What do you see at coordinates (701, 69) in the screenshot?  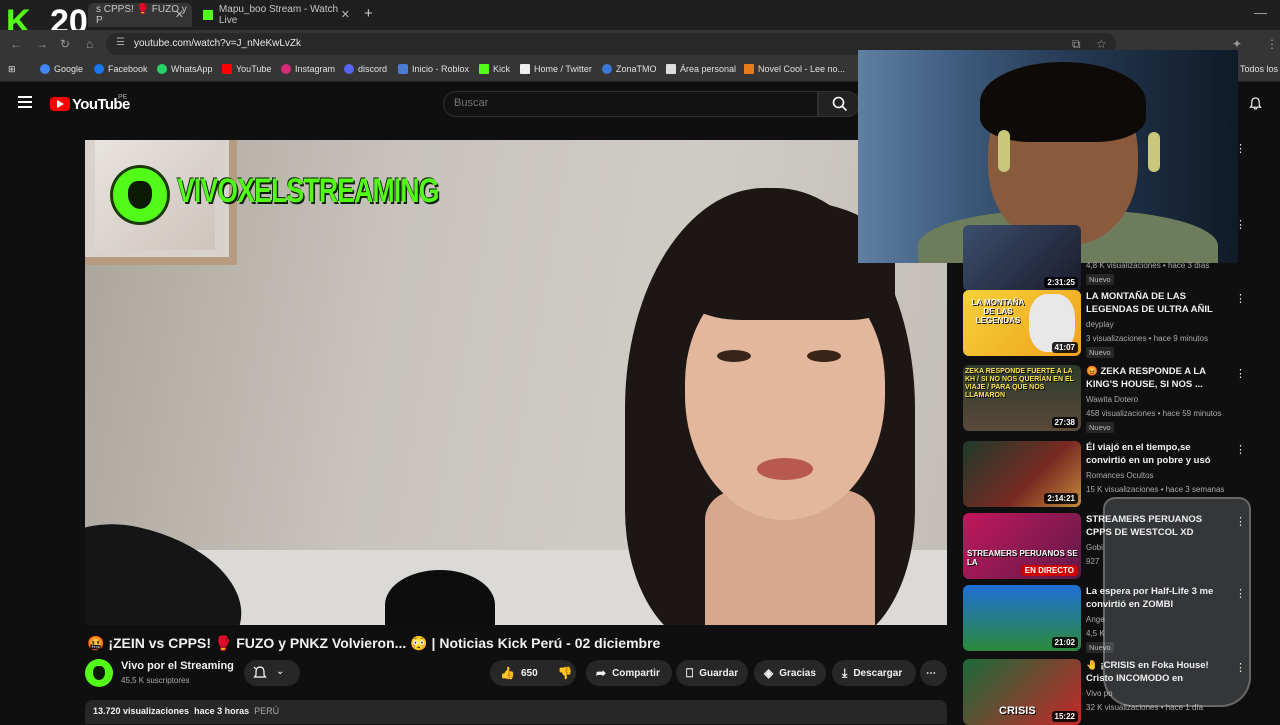 I see `bookmark-area-personal: Área personal` at bounding box center [701, 69].